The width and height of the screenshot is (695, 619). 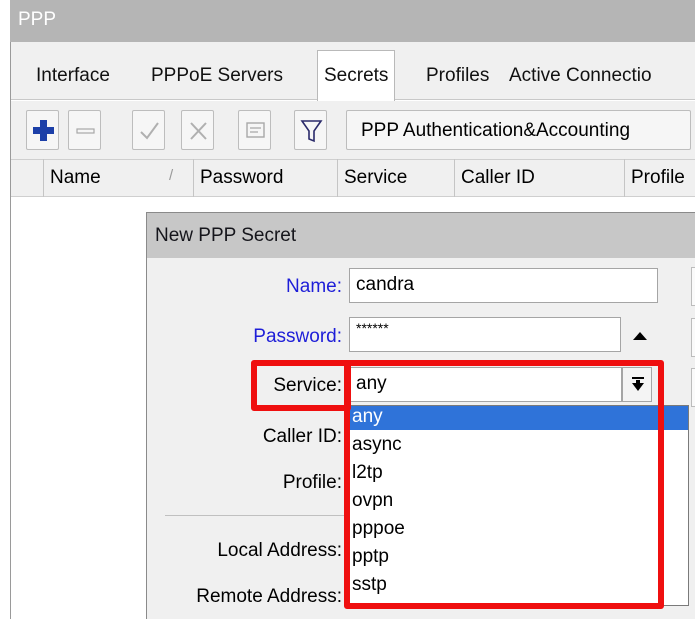 What do you see at coordinates (73, 76) in the screenshot?
I see `tab-interface: Interface` at bounding box center [73, 76].